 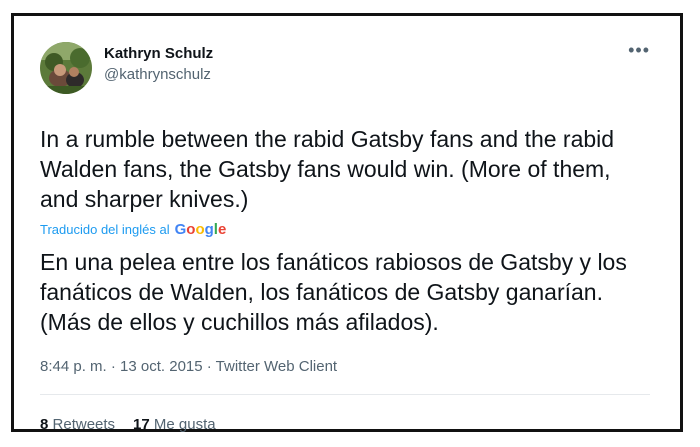 I want to click on more-options-icon: •••, so click(x=639, y=50).